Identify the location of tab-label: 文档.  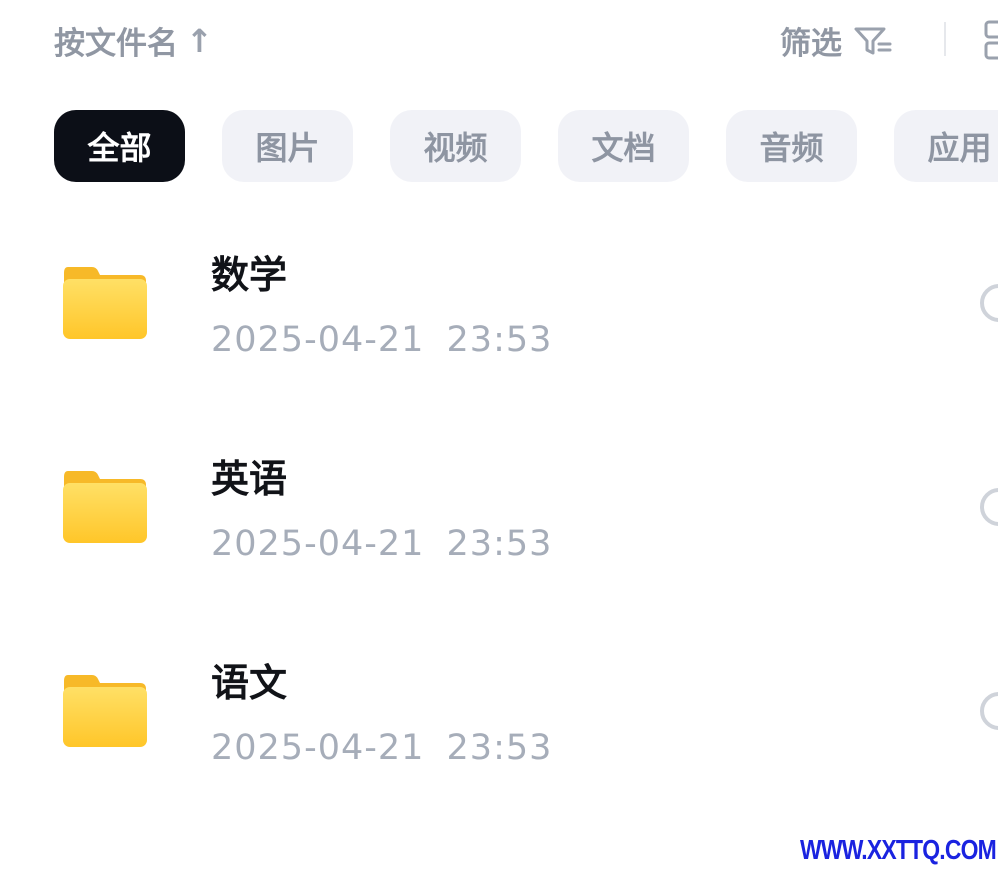
(623, 148).